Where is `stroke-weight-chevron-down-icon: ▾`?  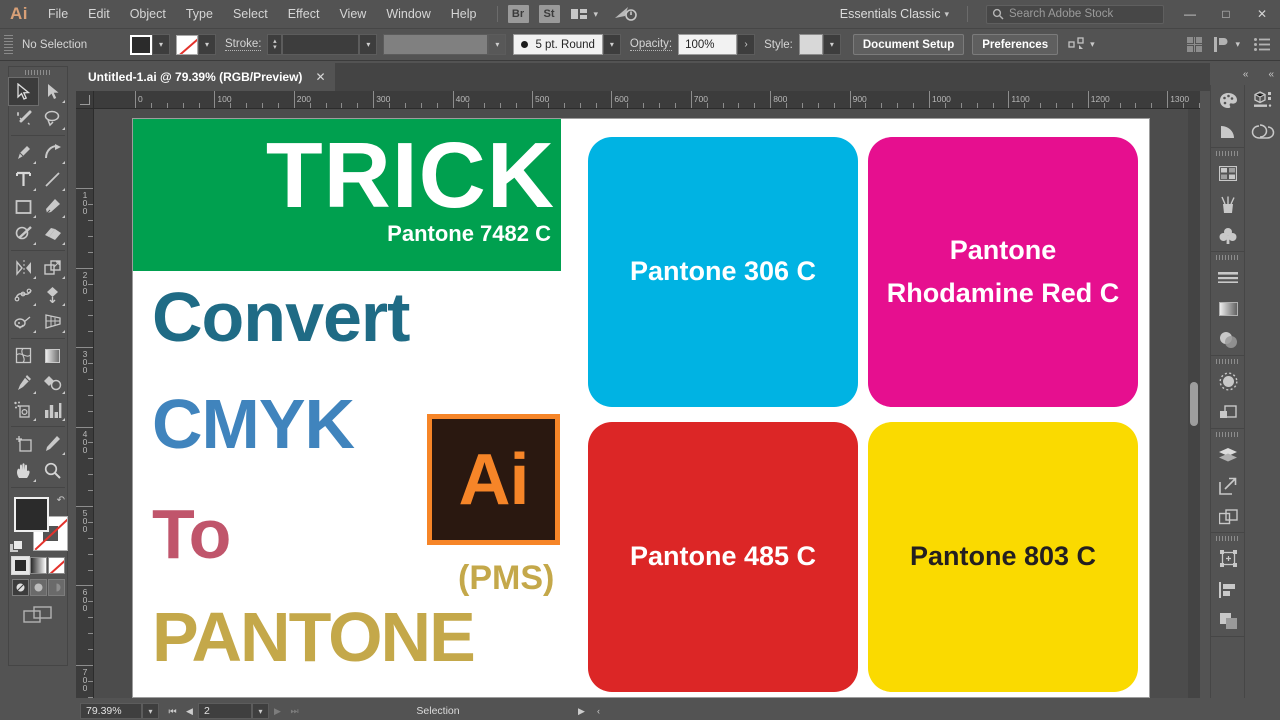
stroke-weight-chevron-down-icon: ▾ is located at coordinates (368, 44).